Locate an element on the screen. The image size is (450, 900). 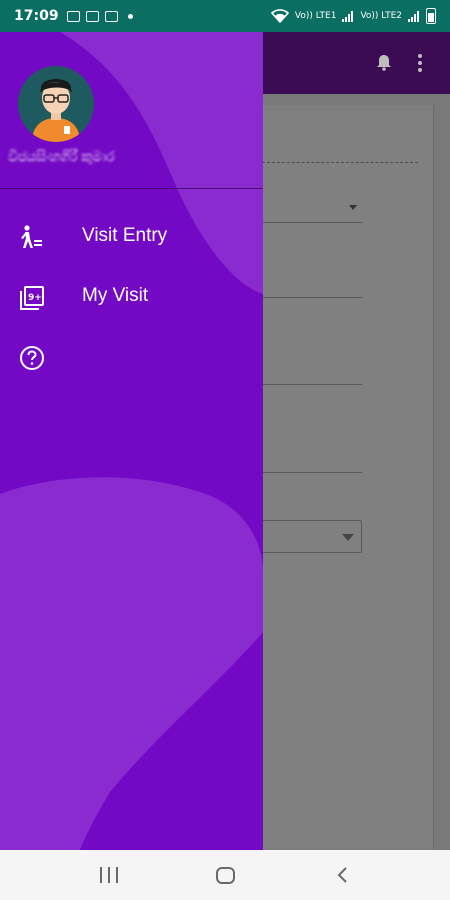
menu-item-help is located at coordinates (131, 358).